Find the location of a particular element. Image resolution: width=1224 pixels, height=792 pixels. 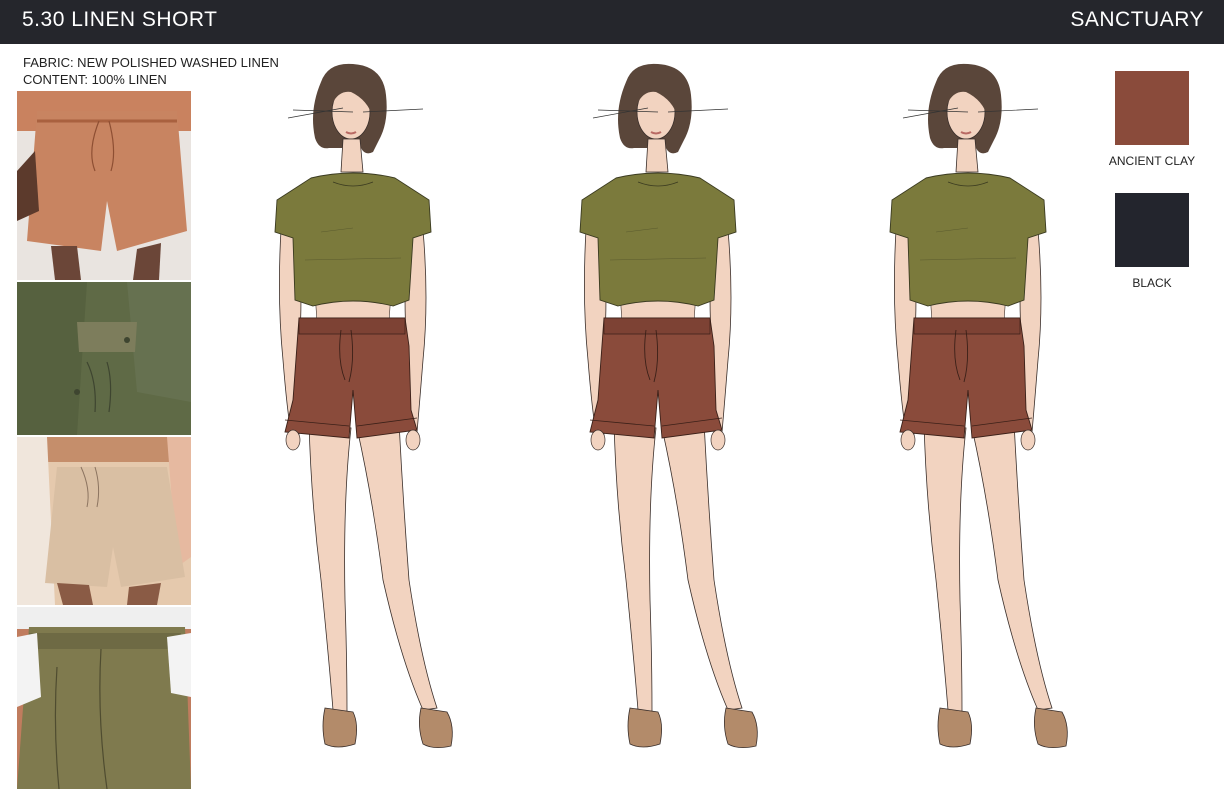

color-swatch-ancient-clay is located at coordinates (1152, 108).